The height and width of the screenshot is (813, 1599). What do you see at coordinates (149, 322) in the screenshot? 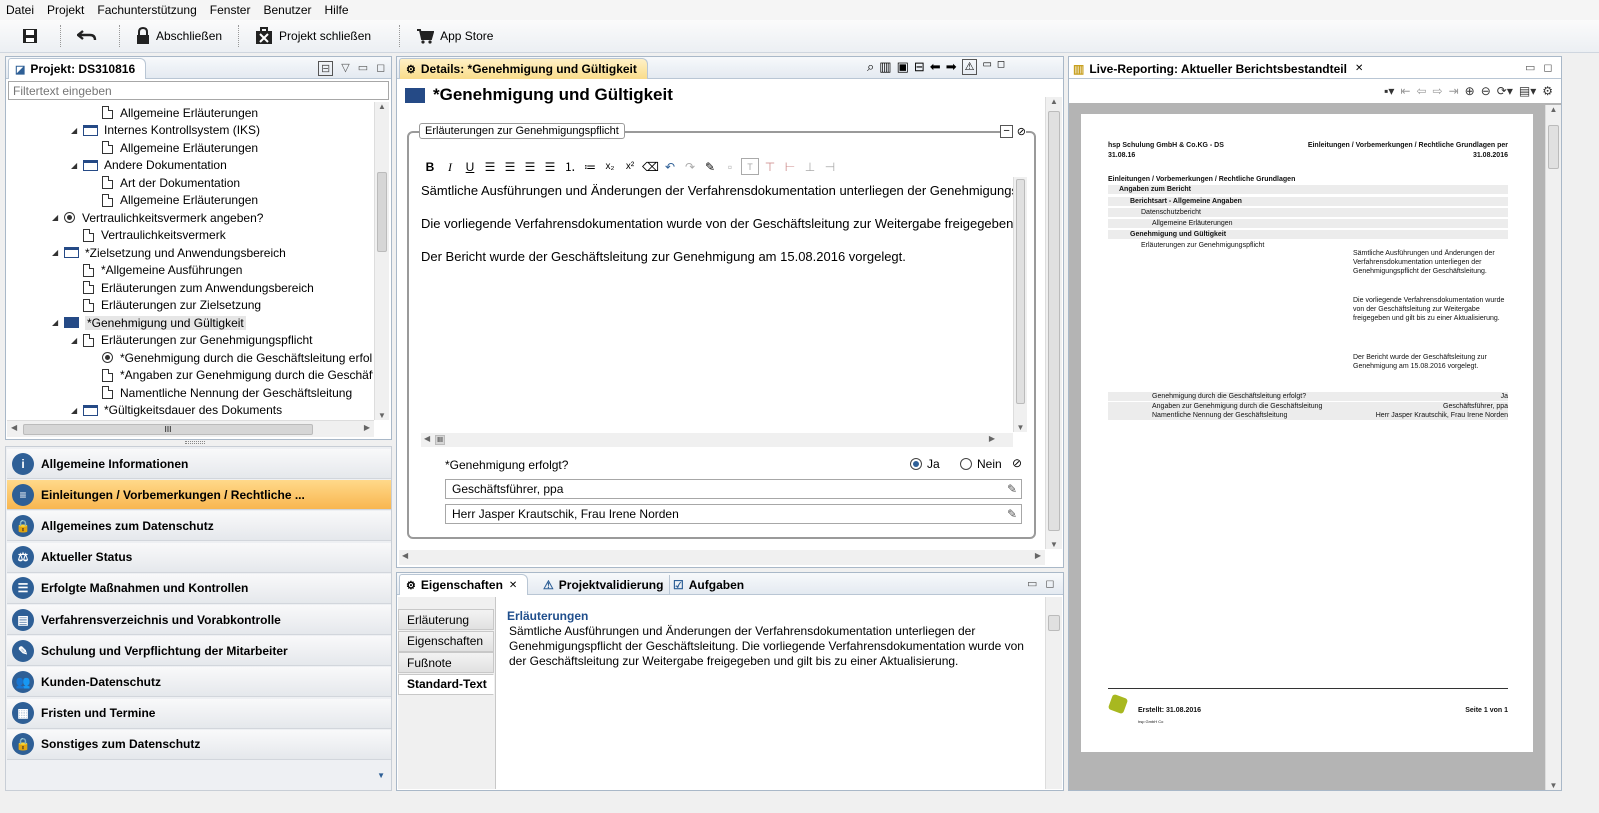
I see `tree-item: ◢ *Genehmigung und Gültigkeit` at bounding box center [149, 322].